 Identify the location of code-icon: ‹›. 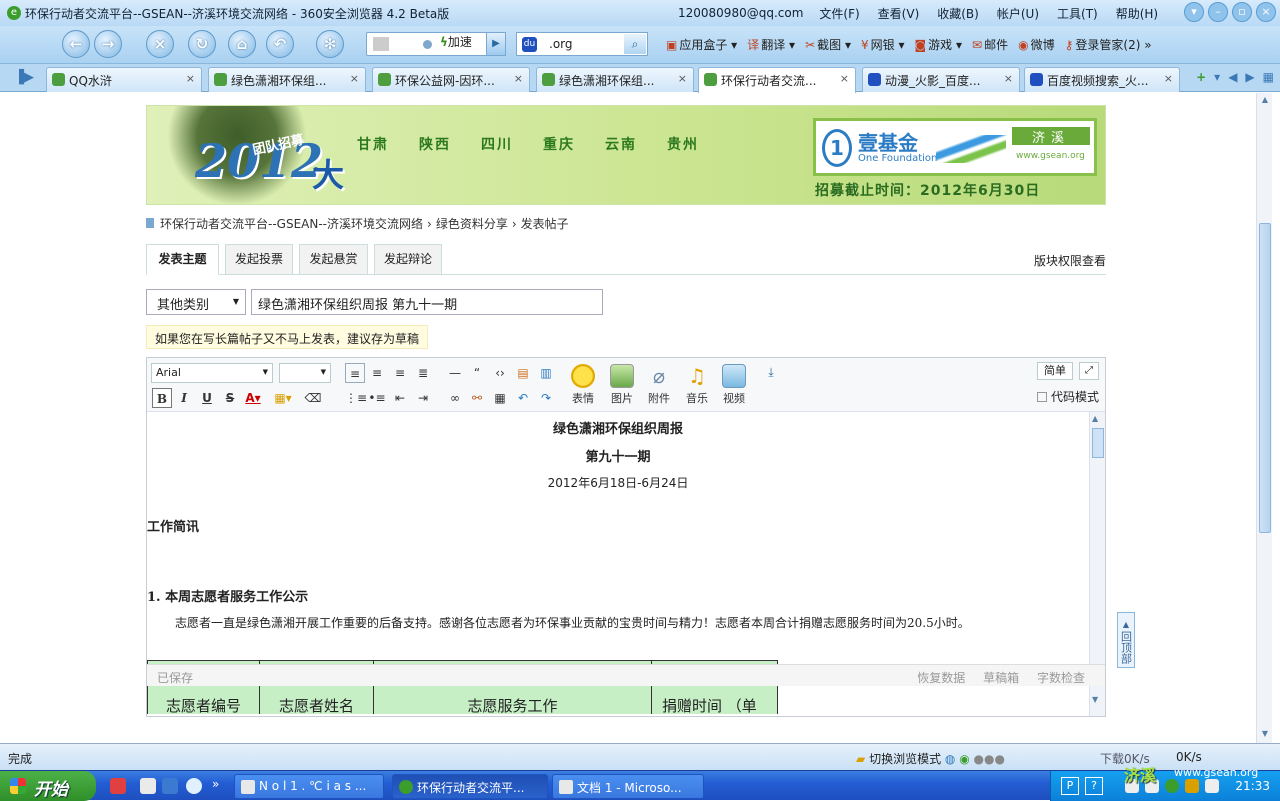
(500, 373).